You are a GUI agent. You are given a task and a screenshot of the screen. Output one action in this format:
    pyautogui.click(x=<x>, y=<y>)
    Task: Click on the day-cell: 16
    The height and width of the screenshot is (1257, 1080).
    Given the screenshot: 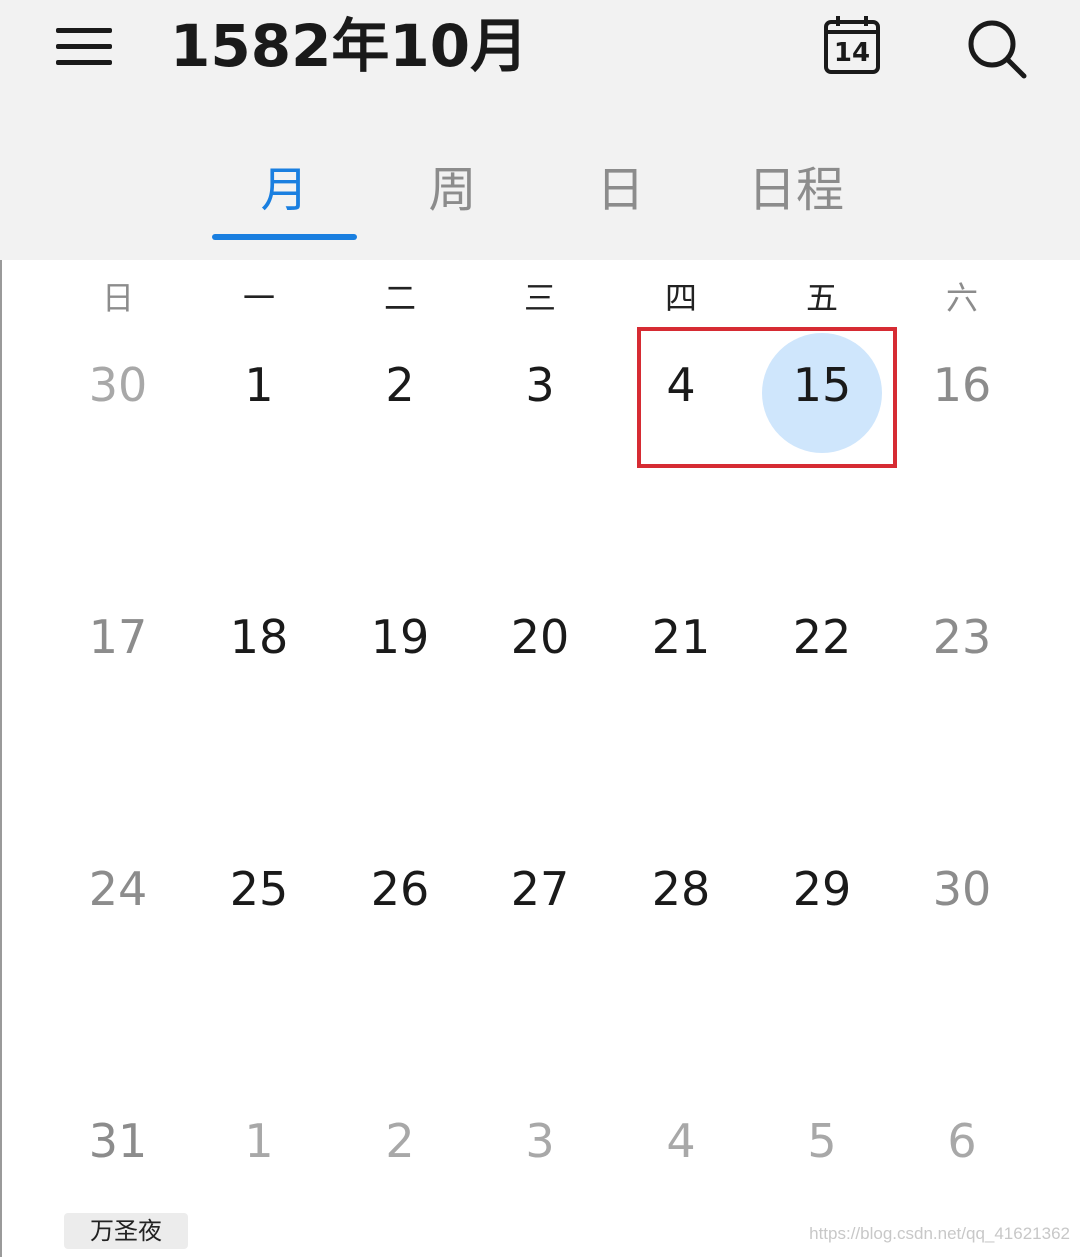 What is the action you would take?
    pyautogui.click(x=962, y=390)
    